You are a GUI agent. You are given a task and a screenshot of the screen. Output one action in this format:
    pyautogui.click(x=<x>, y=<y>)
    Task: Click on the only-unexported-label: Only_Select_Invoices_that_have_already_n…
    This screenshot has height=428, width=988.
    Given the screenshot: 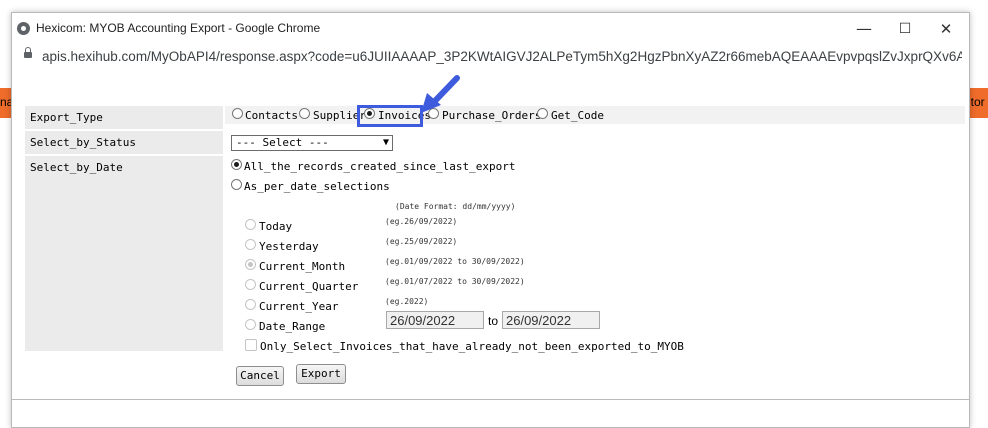 What is the action you would take?
    pyautogui.click(x=472, y=346)
    